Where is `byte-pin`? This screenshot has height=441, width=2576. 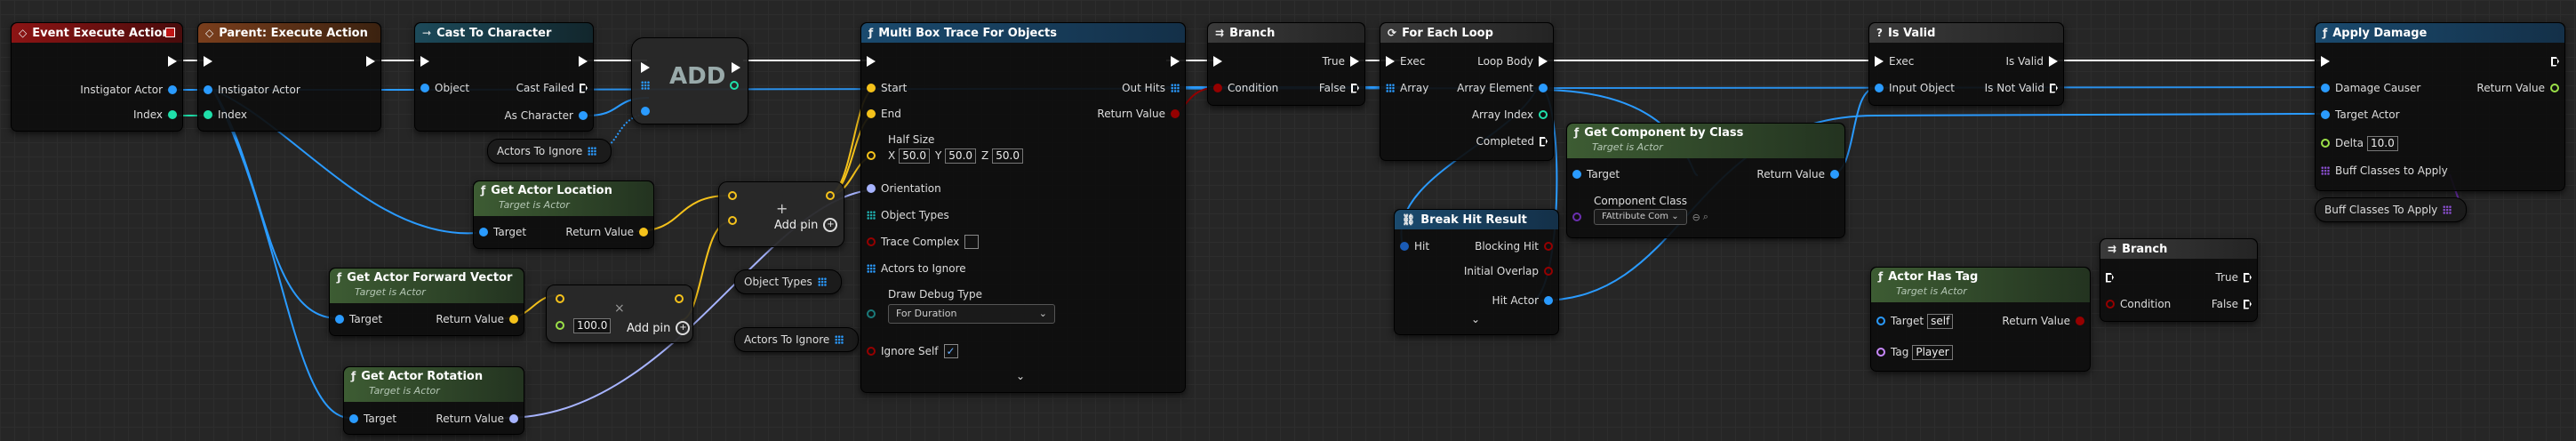
byte-pin is located at coordinates (871, 314).